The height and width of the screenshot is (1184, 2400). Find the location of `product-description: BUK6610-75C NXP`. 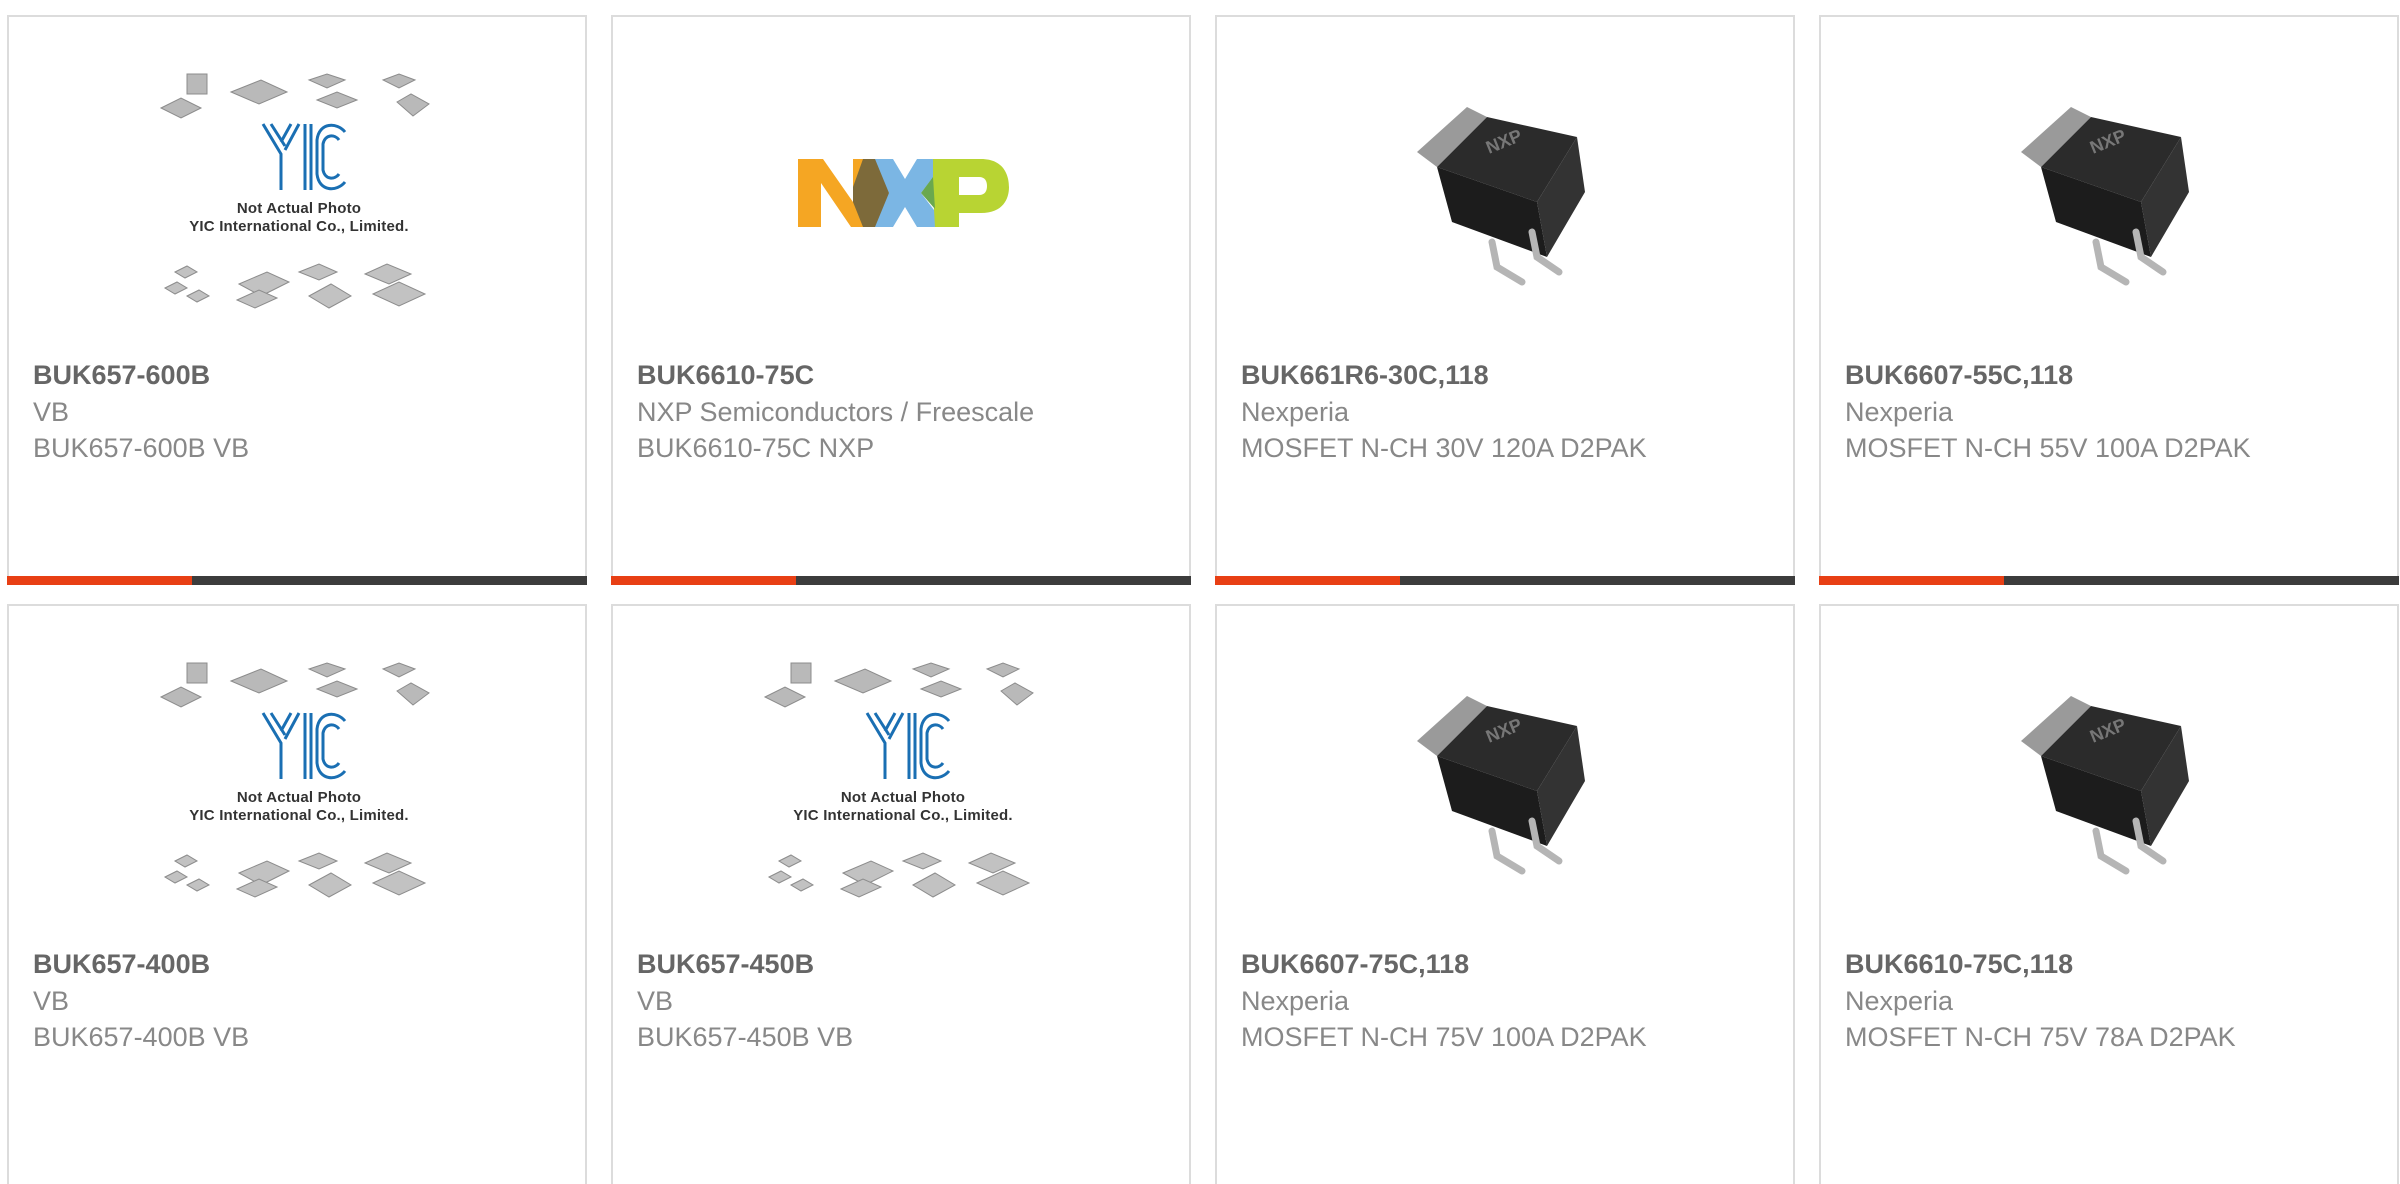

product-description: BUK6610-75C NXP is located at coordinates (756, 448).